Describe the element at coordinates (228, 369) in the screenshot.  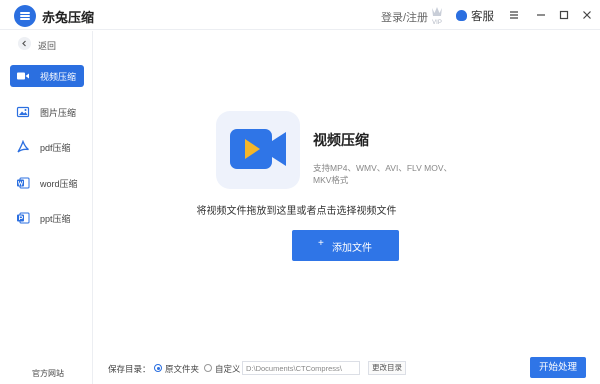
I see `radio-custom-label: 自定义` at that location.